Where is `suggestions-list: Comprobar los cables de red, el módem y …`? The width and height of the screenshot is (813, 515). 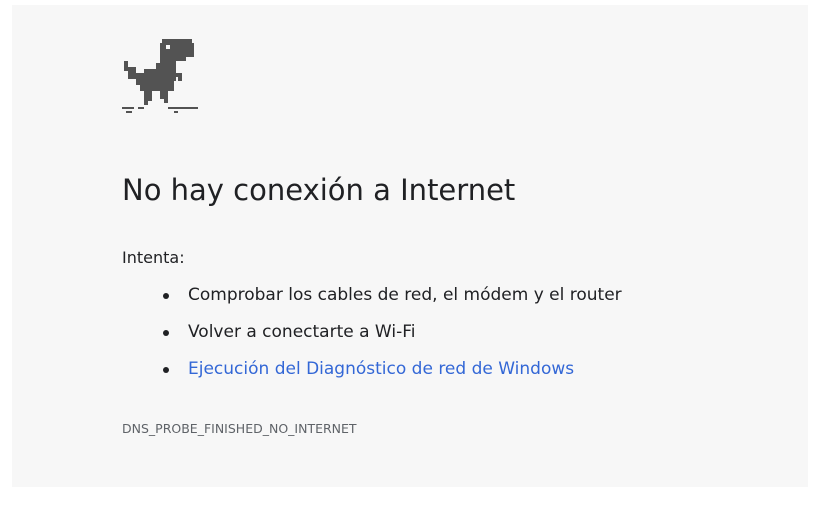
suggestions-list: Comprobar los cables de red, el módem y … is located at coordinates (392, 332).